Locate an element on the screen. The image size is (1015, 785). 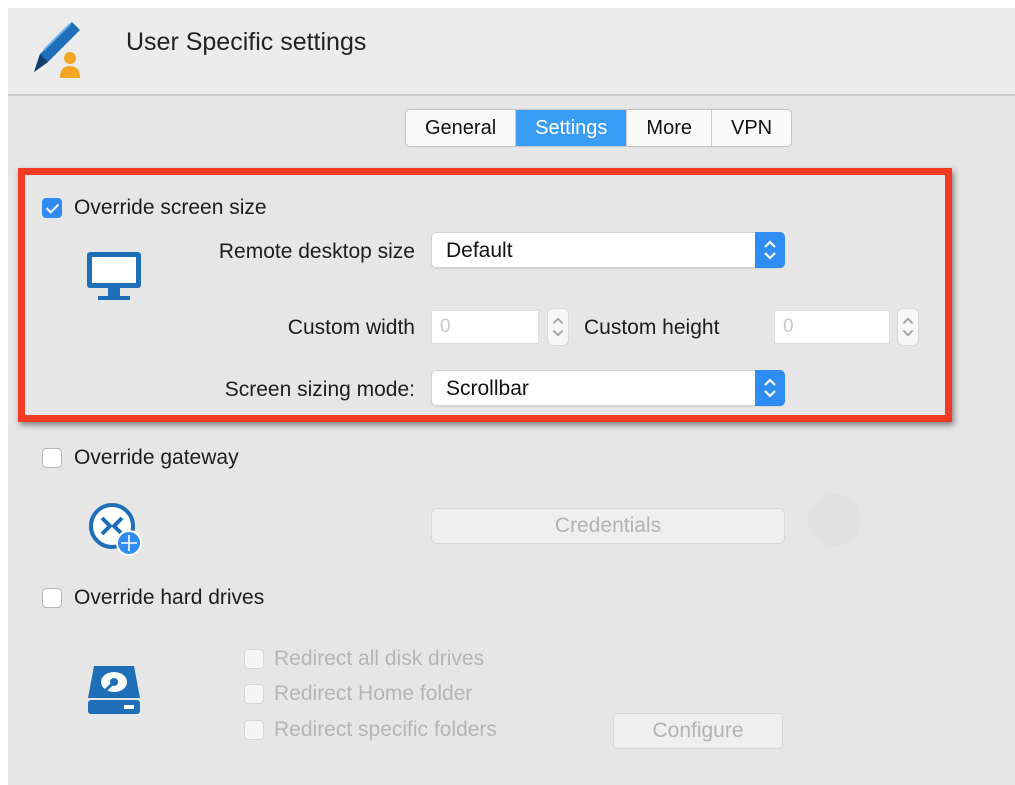
override-gateway-checkbox is located at coordinates (52, 458).